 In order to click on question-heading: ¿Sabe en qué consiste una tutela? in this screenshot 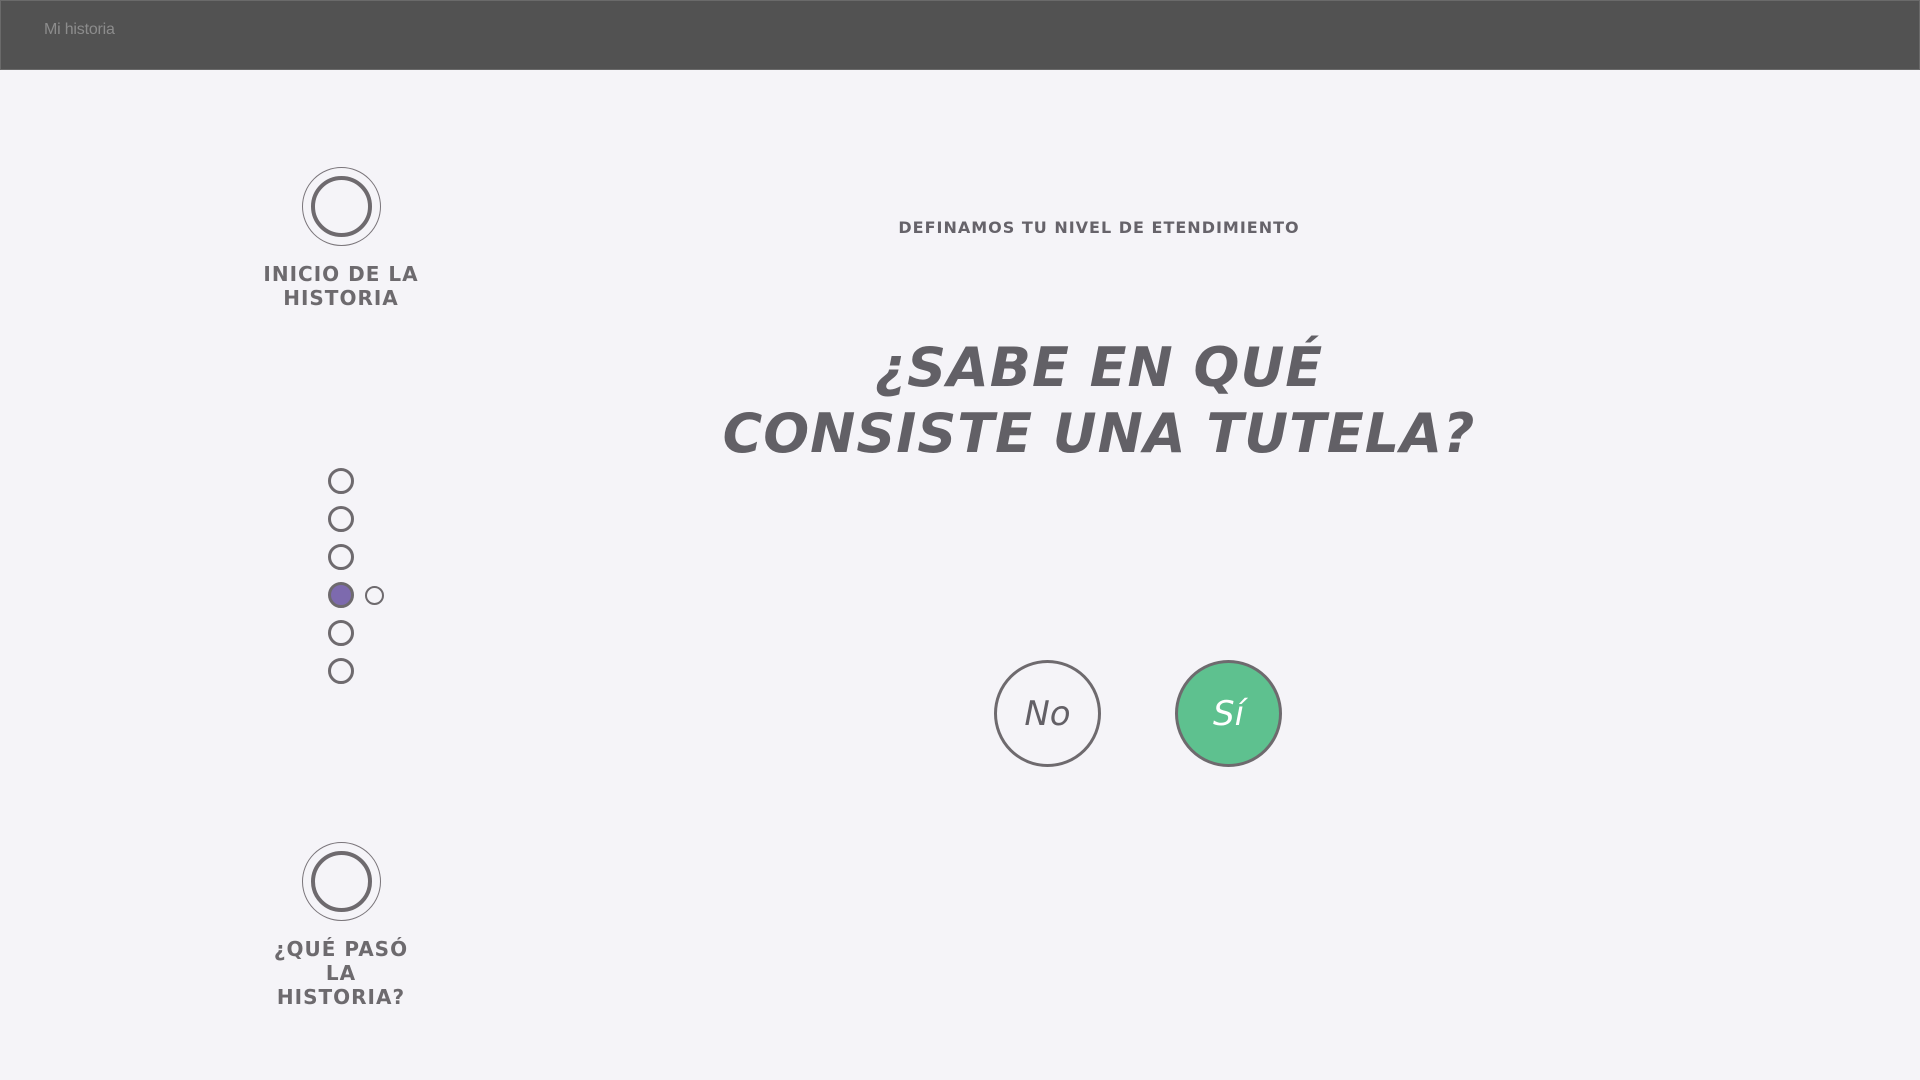, I will do `click(1099, 401)`.